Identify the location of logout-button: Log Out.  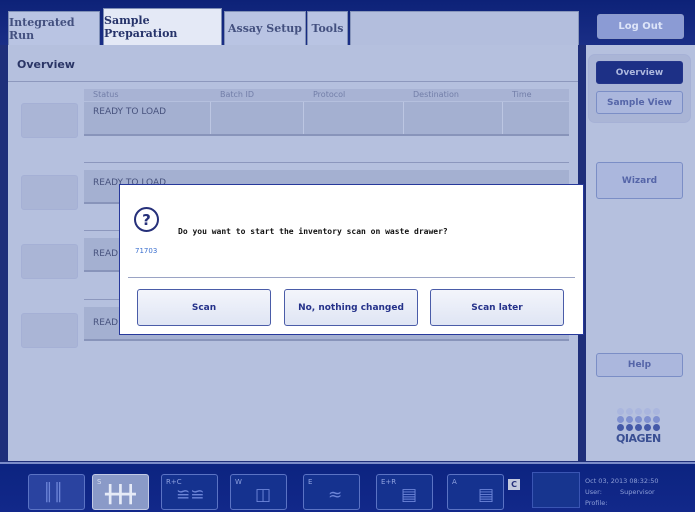
(640, 26).